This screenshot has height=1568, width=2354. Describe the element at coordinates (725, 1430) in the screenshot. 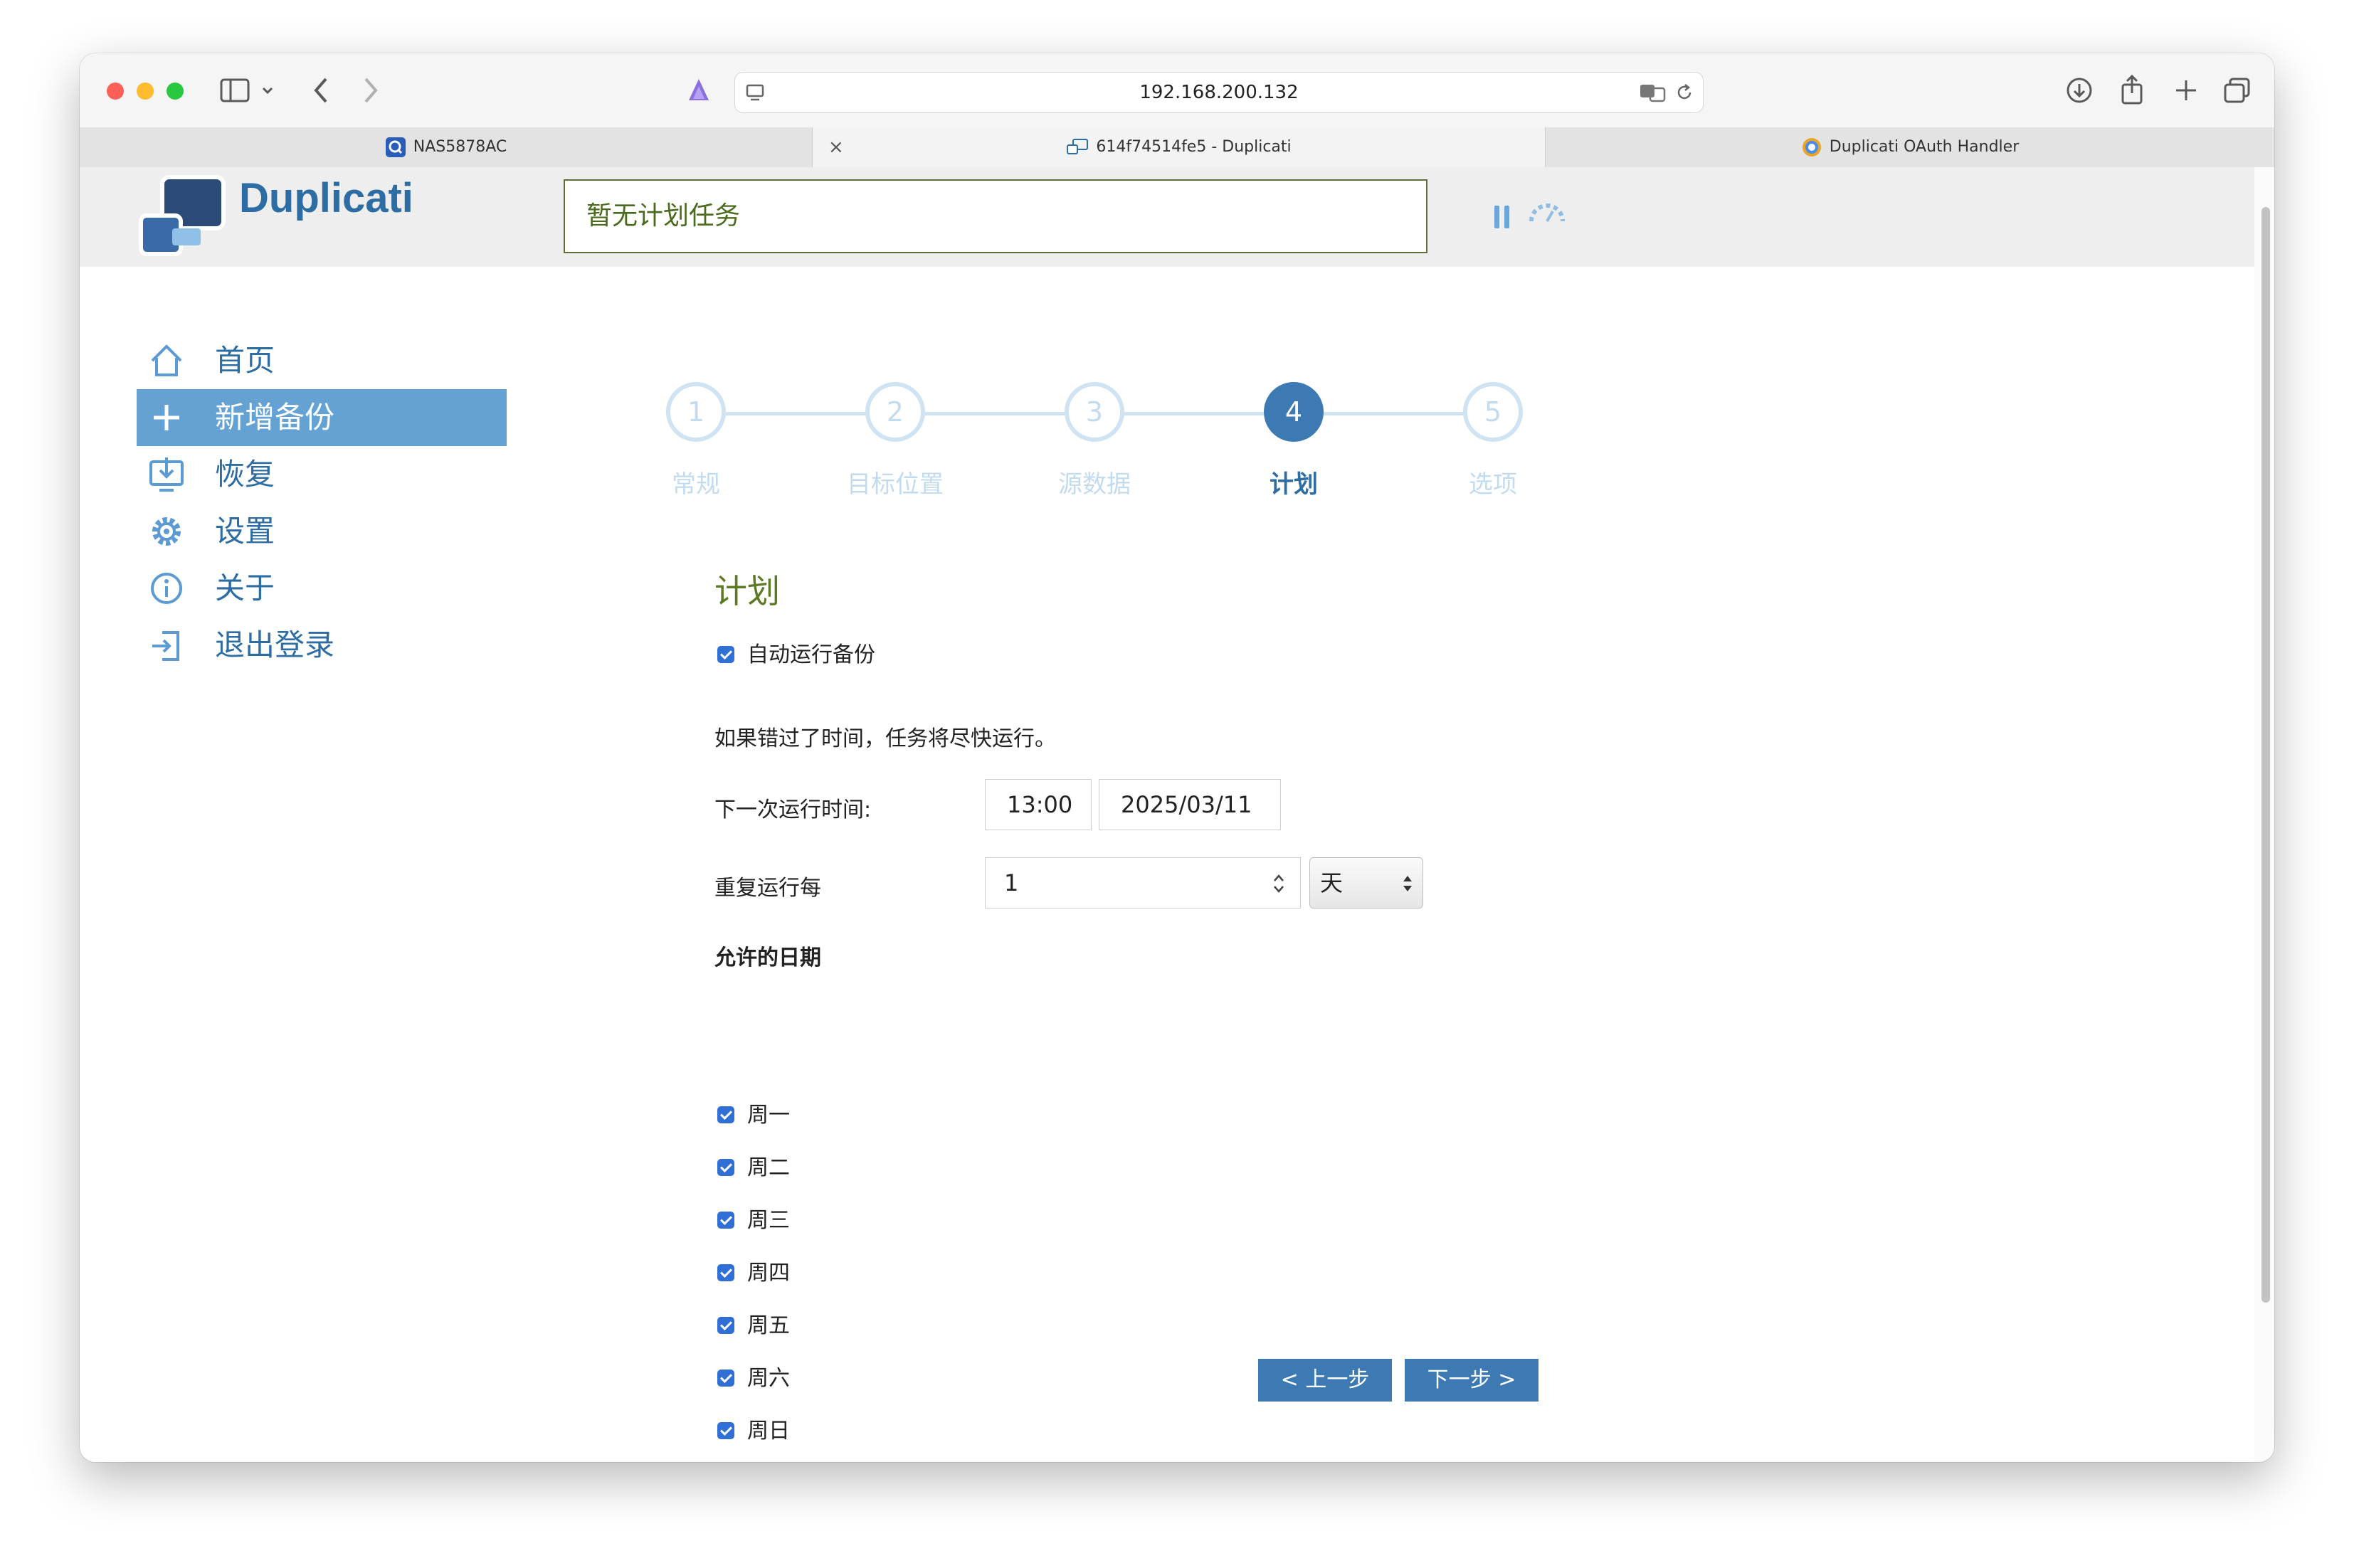

I see `day-checkbox-sun` at that location.